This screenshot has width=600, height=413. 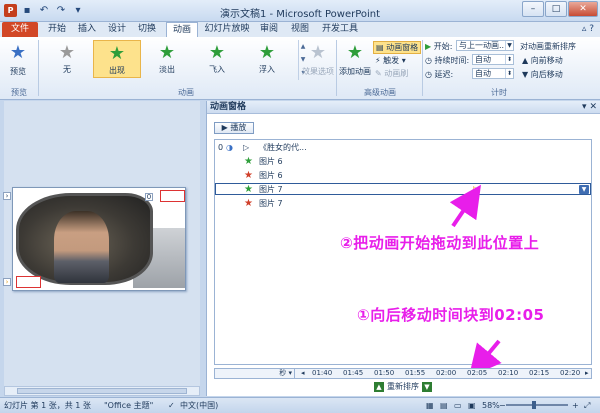 I want to click on move-later-label: 向后移动, so click(x=546, y=74).